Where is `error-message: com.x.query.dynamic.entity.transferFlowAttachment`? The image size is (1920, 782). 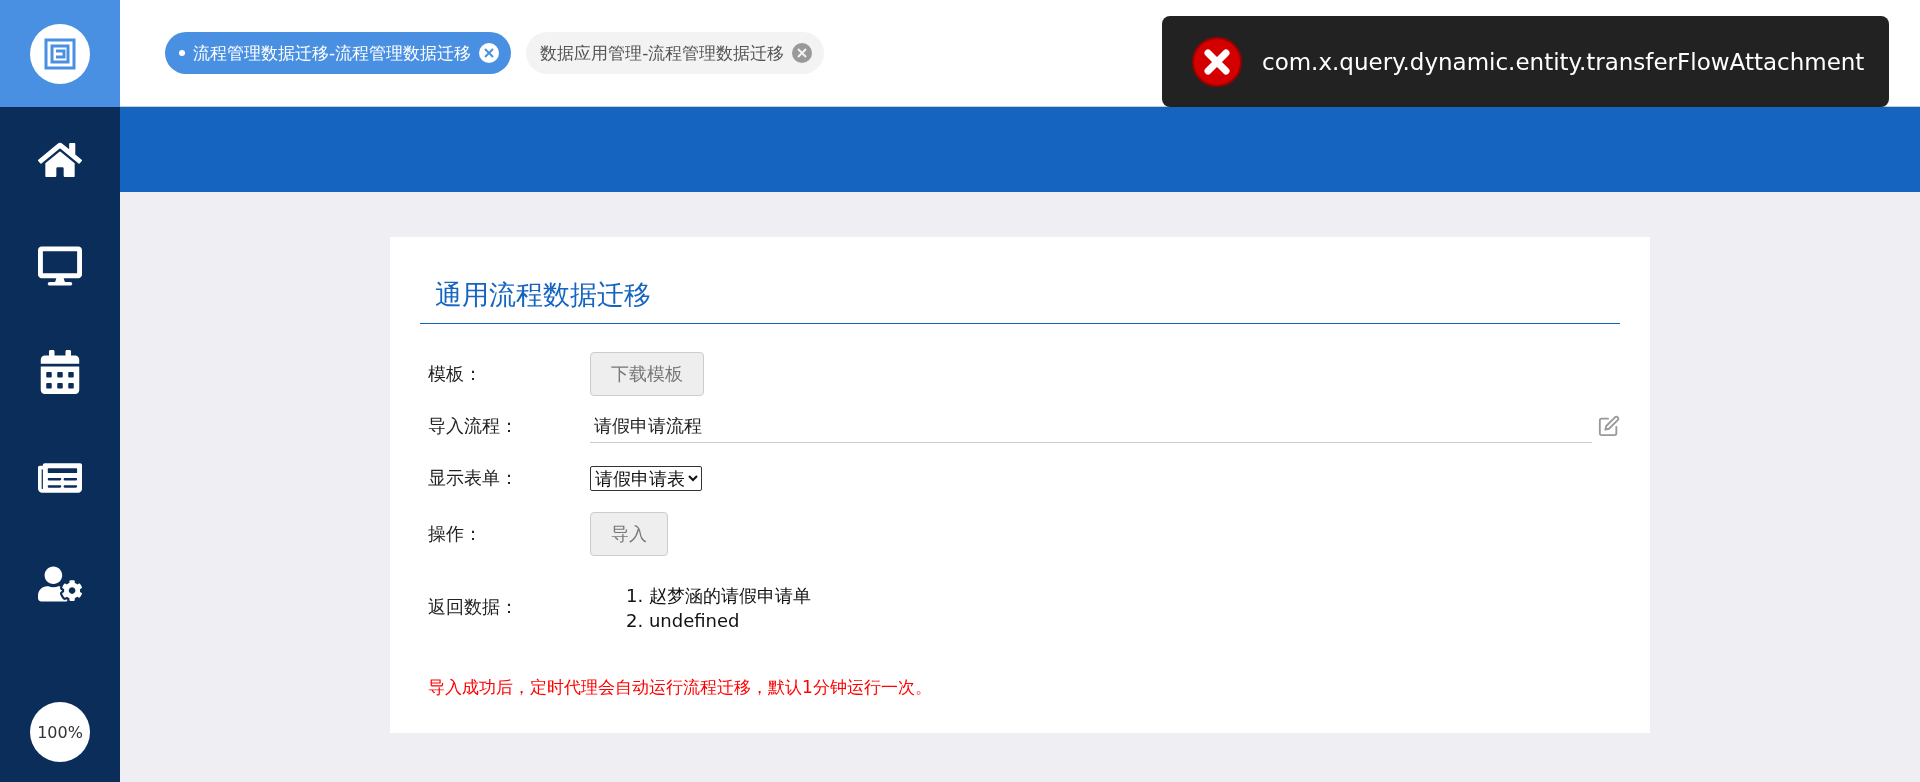
error-message: com.x.query.dynamic.entity.transferFlowAttachment is located at coordinates (1563, 61).